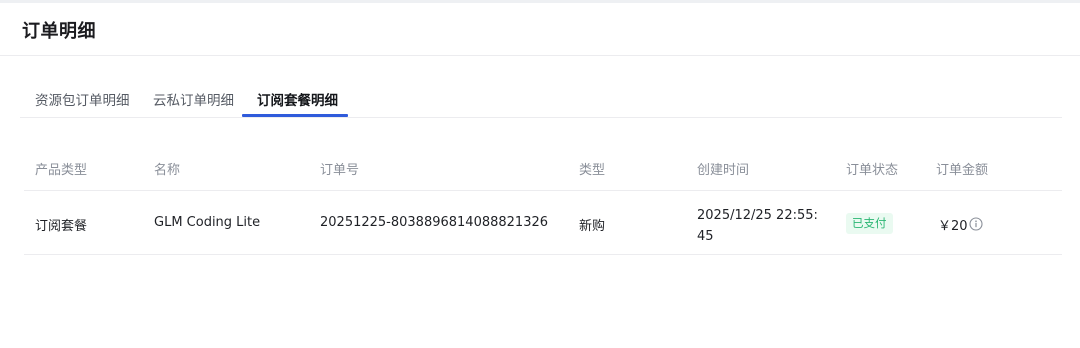 The image size is (1080, 348). What do you see at coordinates (61, 226) in the screenshot?
I see `cell-product-type: 订阅套餐` at bounding box center [61, 226].